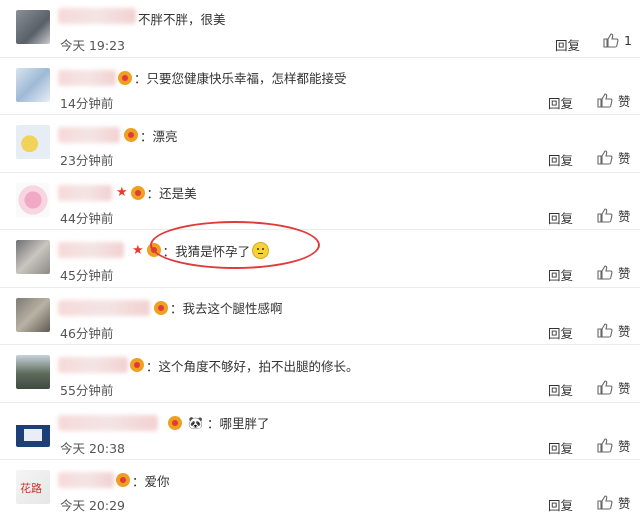  I want to click on comment-text: 爱你, so click(157, 481).